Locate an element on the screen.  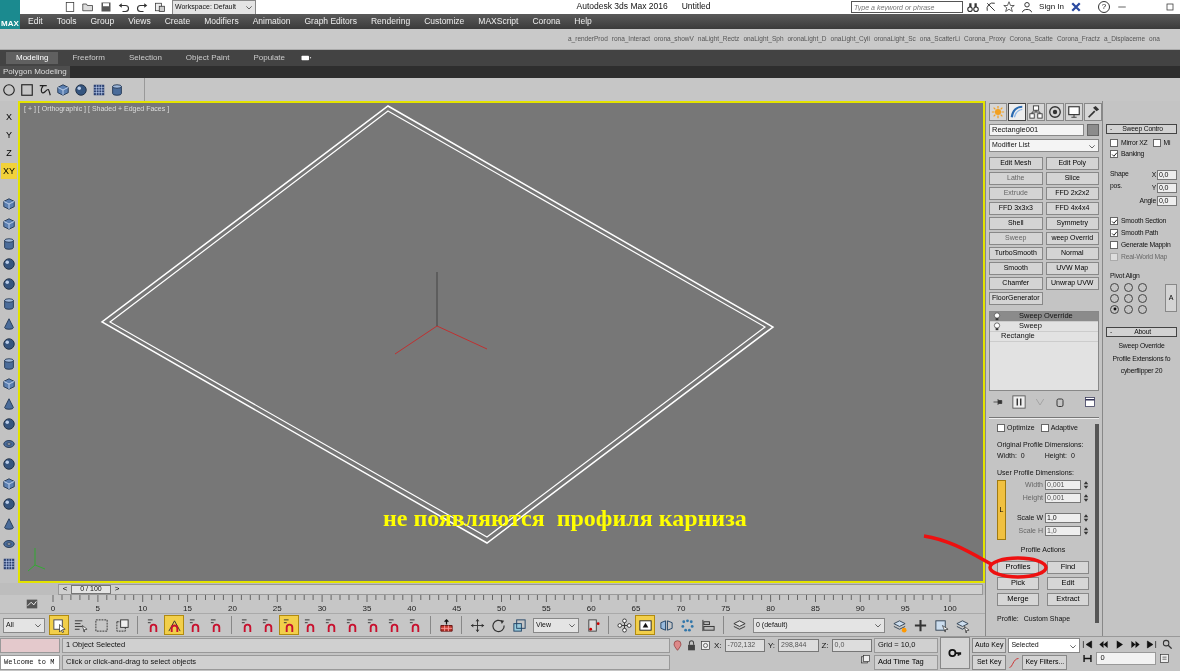
menu-item: Views is located at coordinates (139, 21).